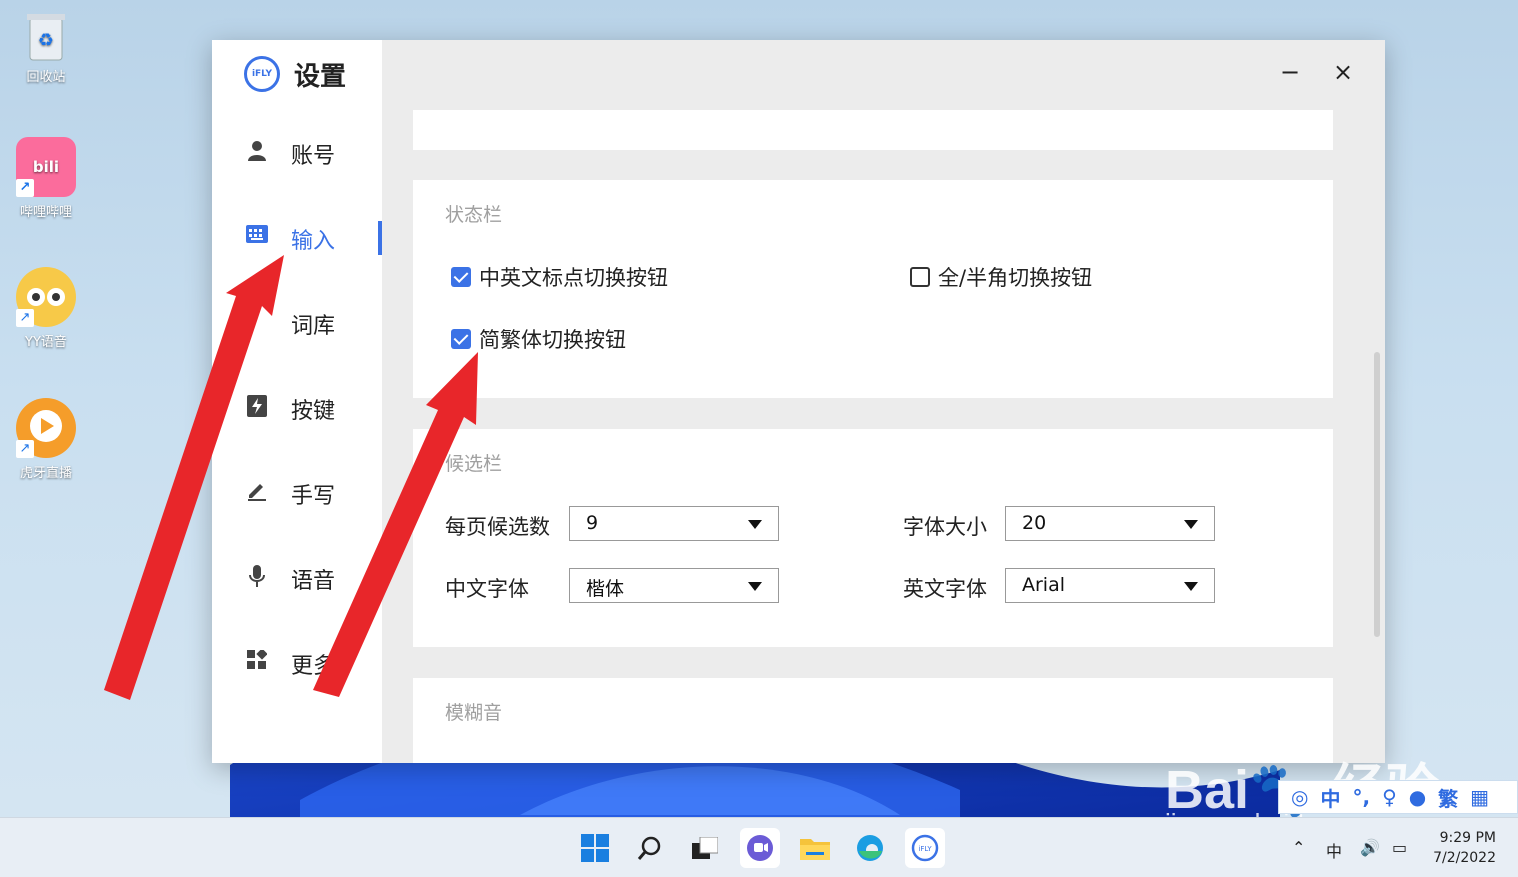  Describe the element at coordinates (46, 77) in the screenshot. I see `desktop-icon-label: 回收站` at that location.